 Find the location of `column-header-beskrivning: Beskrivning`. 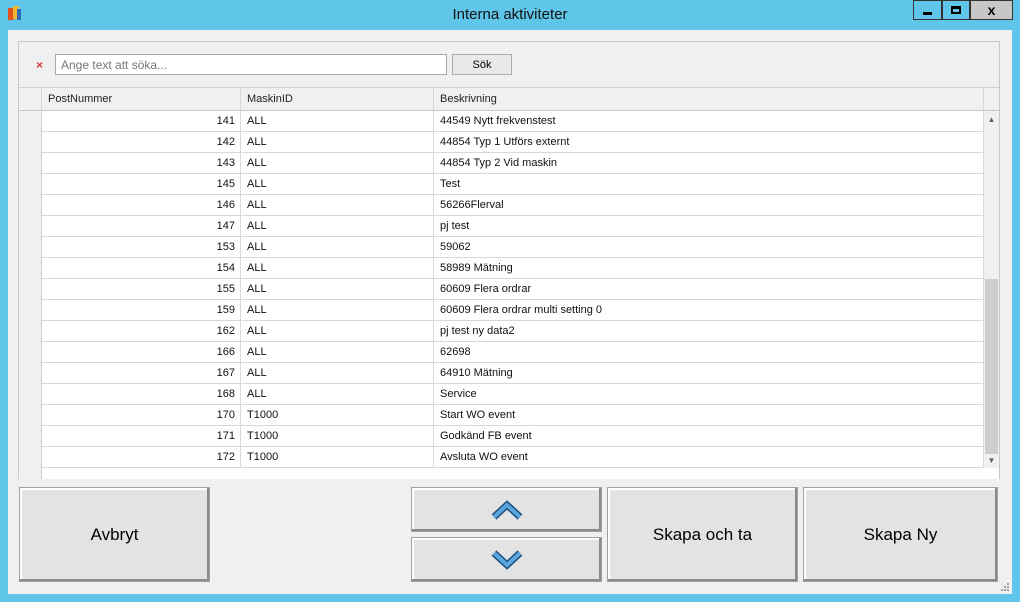

column-header-beskrivning: Beskrivning is located at coordinates (709, 99).